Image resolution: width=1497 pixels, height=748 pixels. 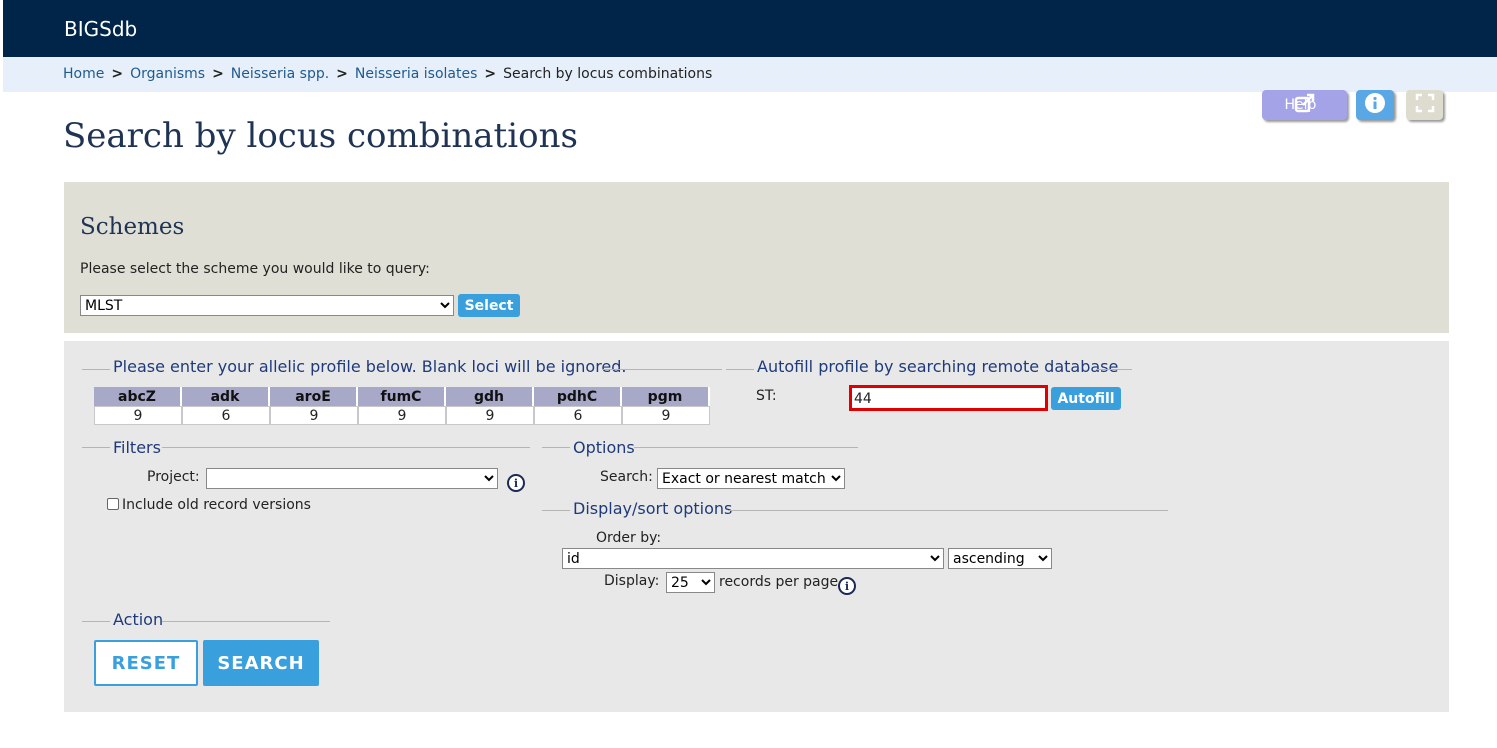 What do you see at coordinates (216, 505) in the screenshot?
I see `include-old-versions-label: Include old record versions` at bounding box center [216, 505].